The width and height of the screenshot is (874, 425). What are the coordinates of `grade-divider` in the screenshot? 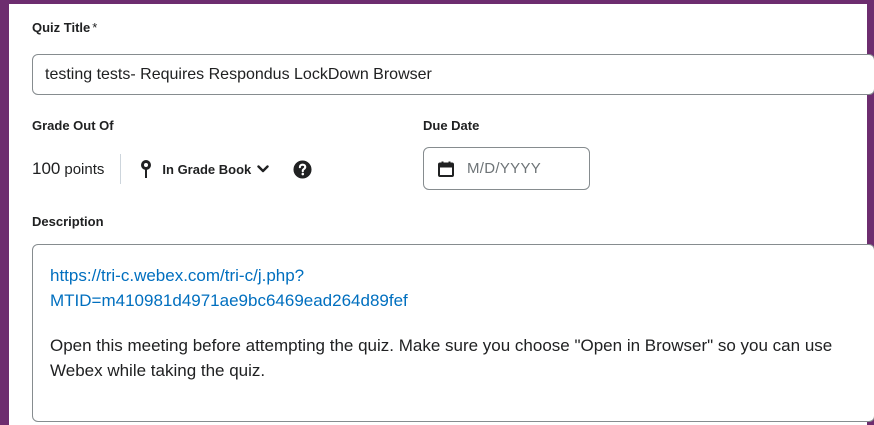 It's located at (121, 169).